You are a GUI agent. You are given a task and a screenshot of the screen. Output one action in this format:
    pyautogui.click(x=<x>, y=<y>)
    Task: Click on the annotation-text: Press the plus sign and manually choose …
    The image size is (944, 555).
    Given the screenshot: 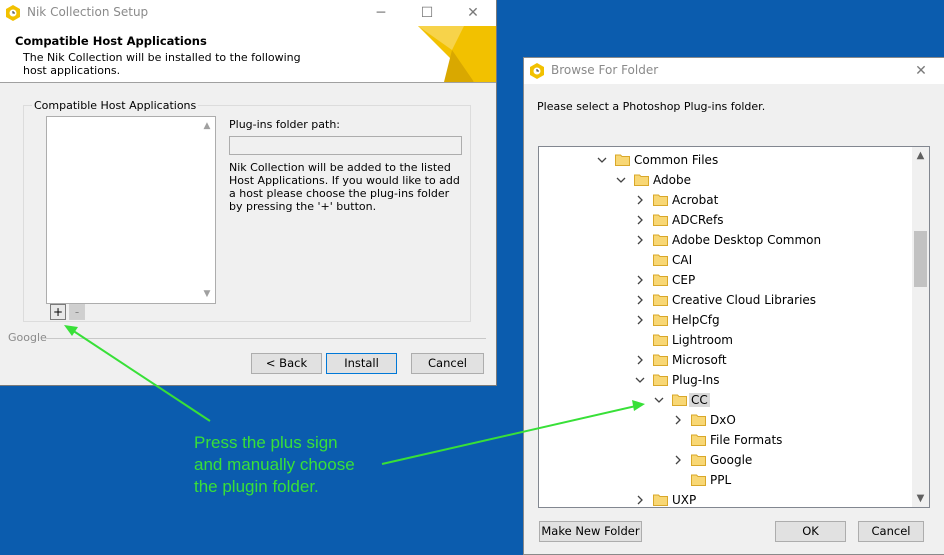 What is the action you would take?
    pyautogui.click(x=274, y=465)
    